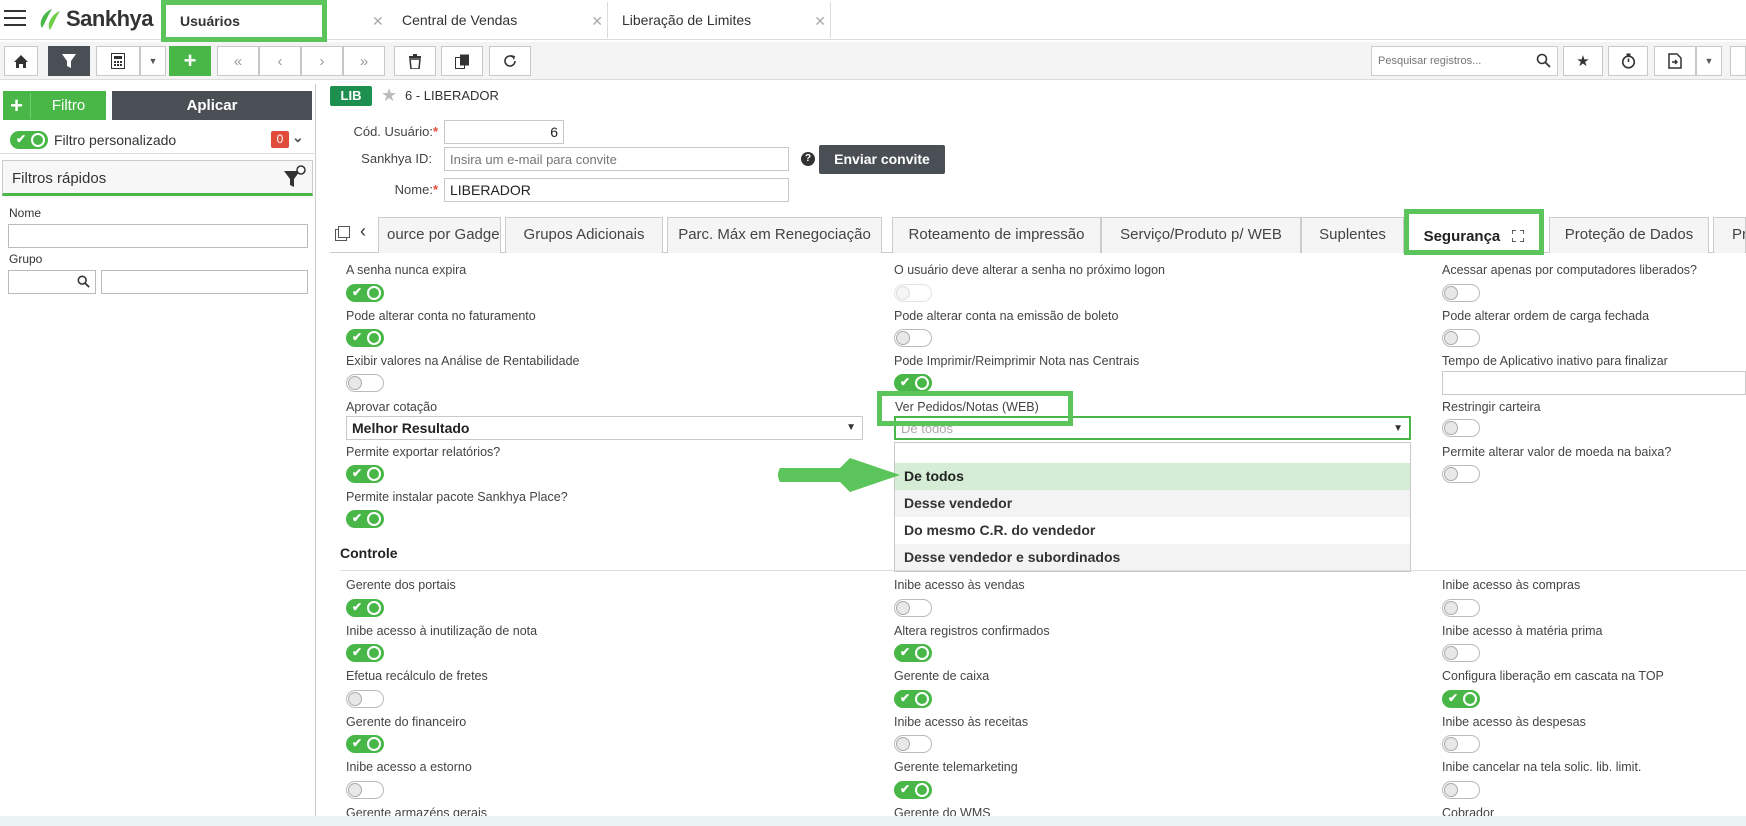 The image size is (1746, 826). Describe the element at coordinates (204, 282) in the screenshot. I see `grupo-name-input` at that location.